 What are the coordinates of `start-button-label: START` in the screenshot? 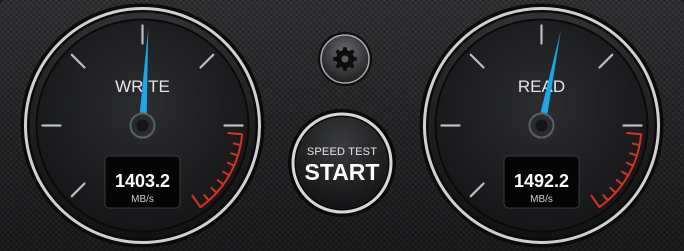 It's located at (342, 172).